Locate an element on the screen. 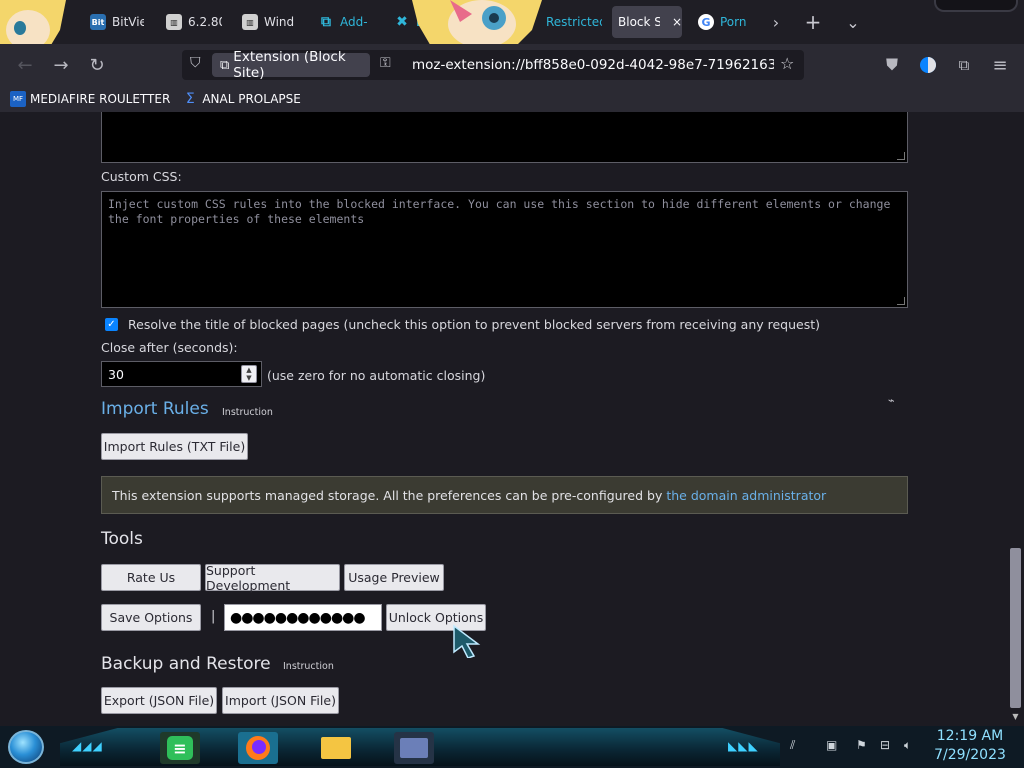 The image size is (1024, 768). save-options-button: Save Options is located at coordinates (151, 617).